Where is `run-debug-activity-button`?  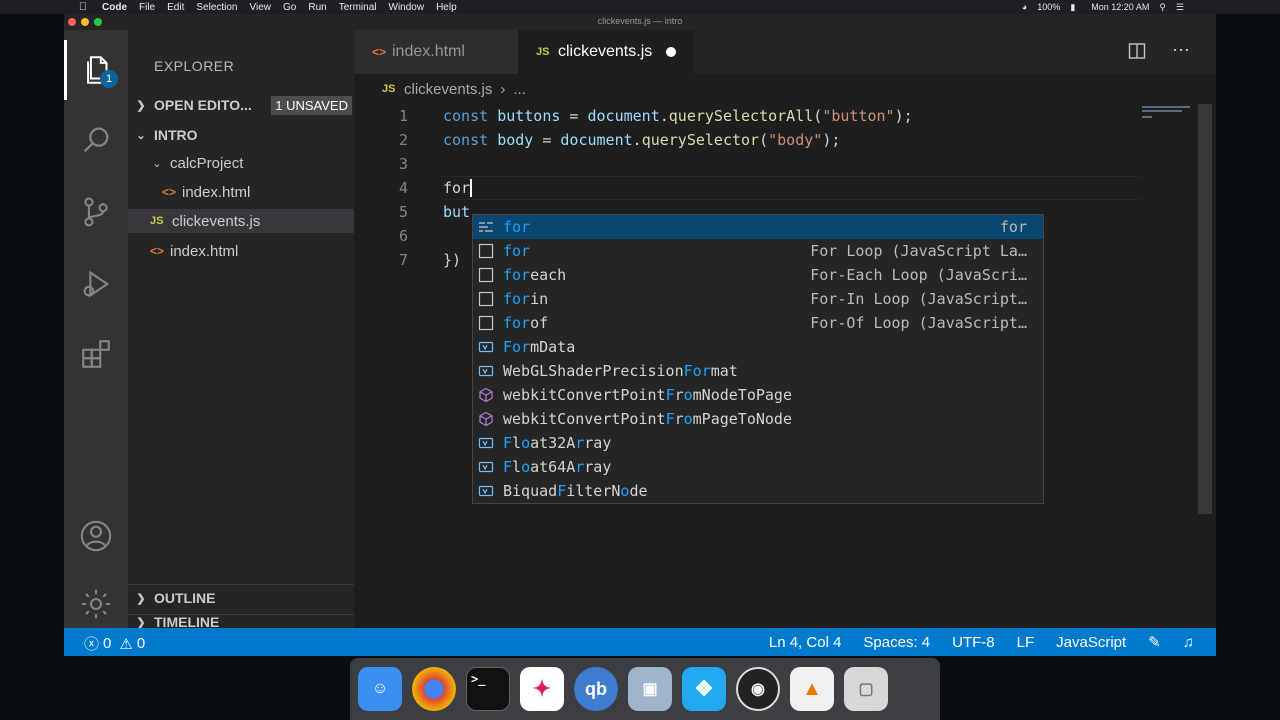
run-debug-activity-button is located at coordinates (96, 284).